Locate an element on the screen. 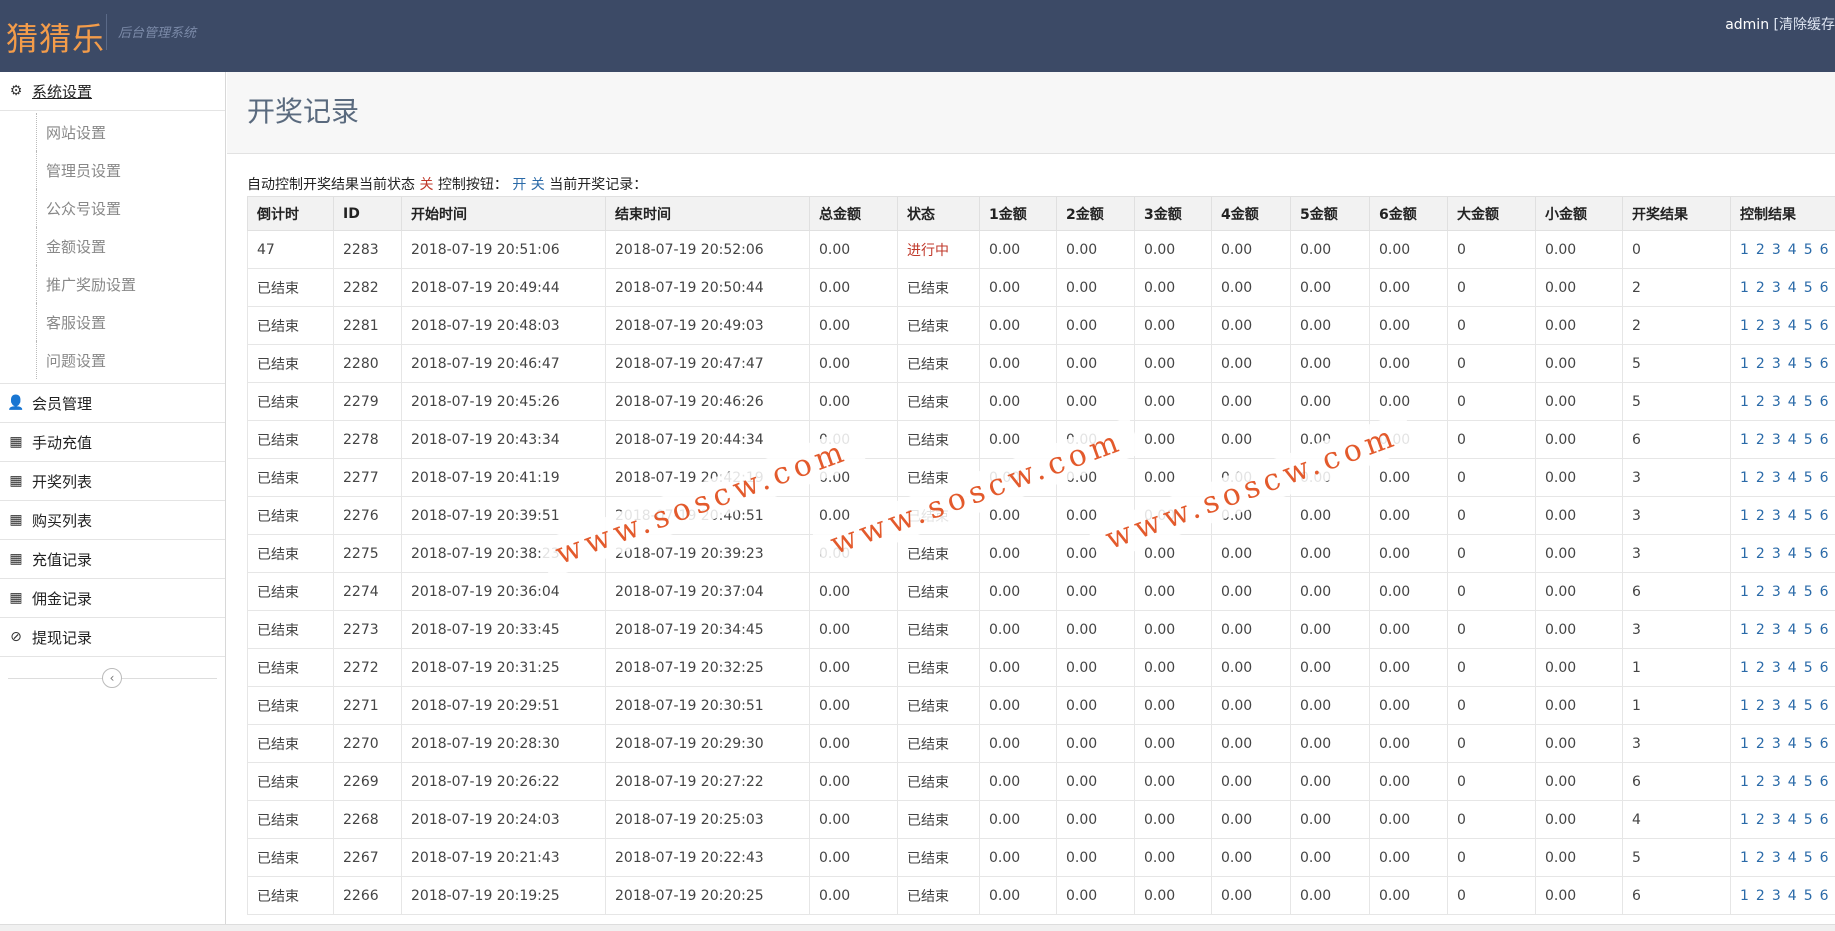 This screenshot has height=931, width=1835. sidebar-item-purchase-list: ▦ 购买列表 is located at coordinates (112, 520).